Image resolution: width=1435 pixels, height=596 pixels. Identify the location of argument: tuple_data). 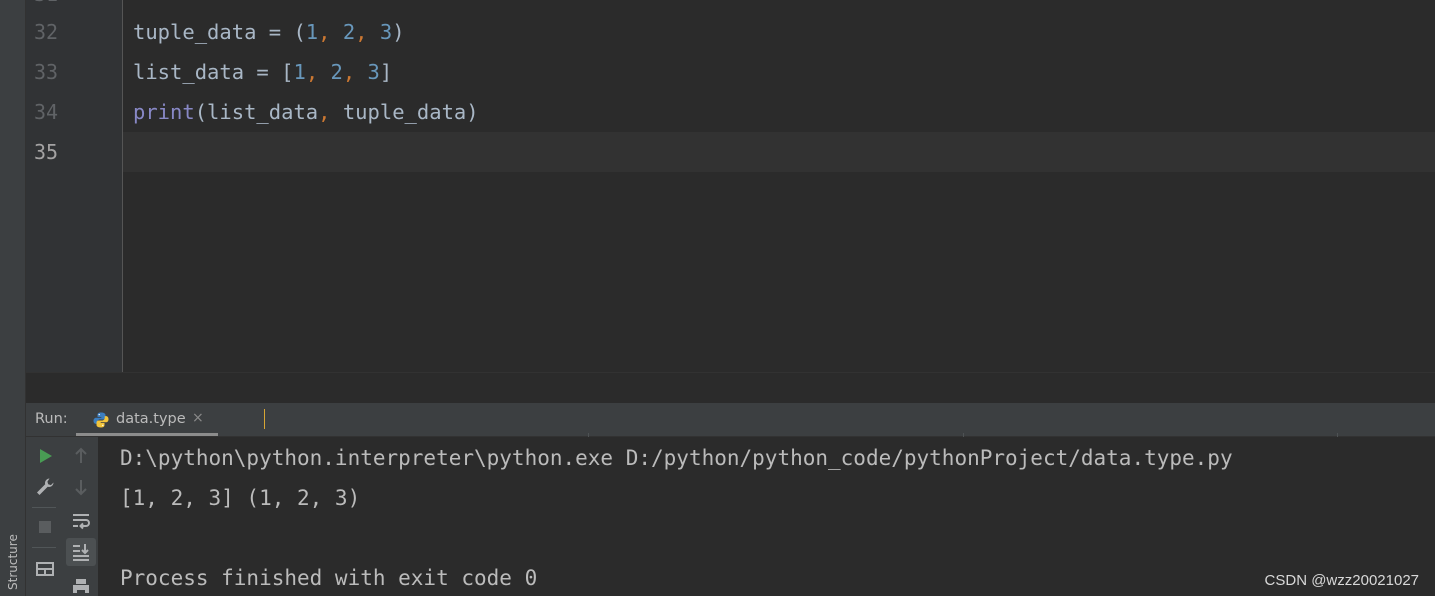
(404, 112).